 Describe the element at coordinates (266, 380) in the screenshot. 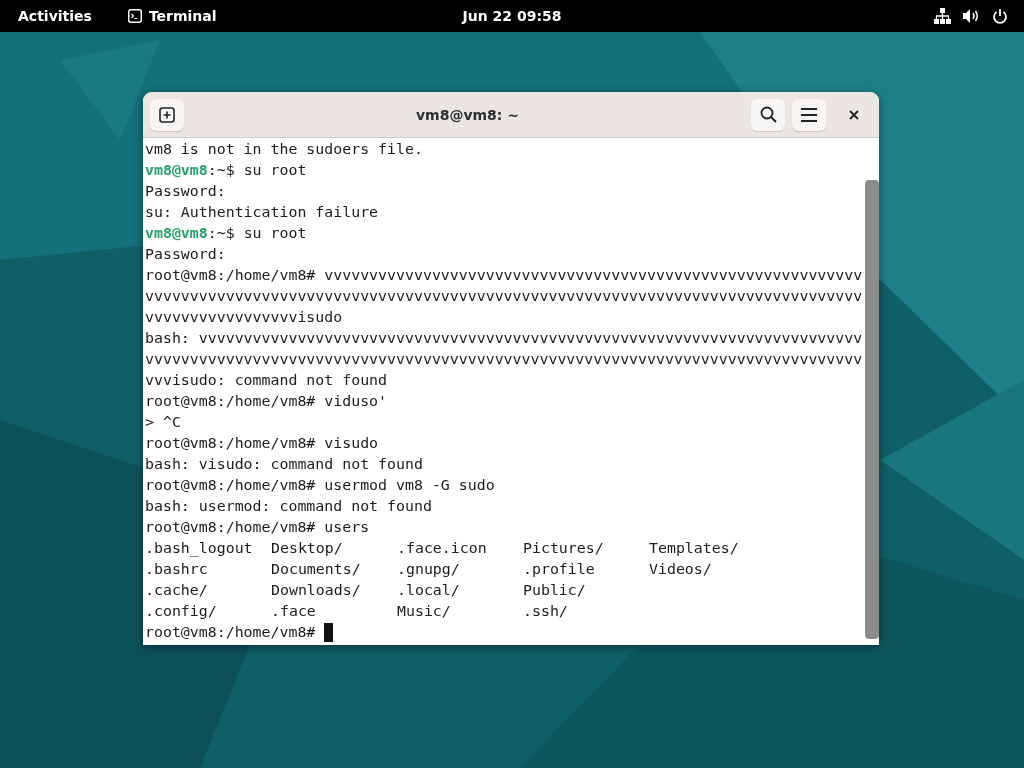

I see `terminal-line: vvvisudo: command not found` at that location.